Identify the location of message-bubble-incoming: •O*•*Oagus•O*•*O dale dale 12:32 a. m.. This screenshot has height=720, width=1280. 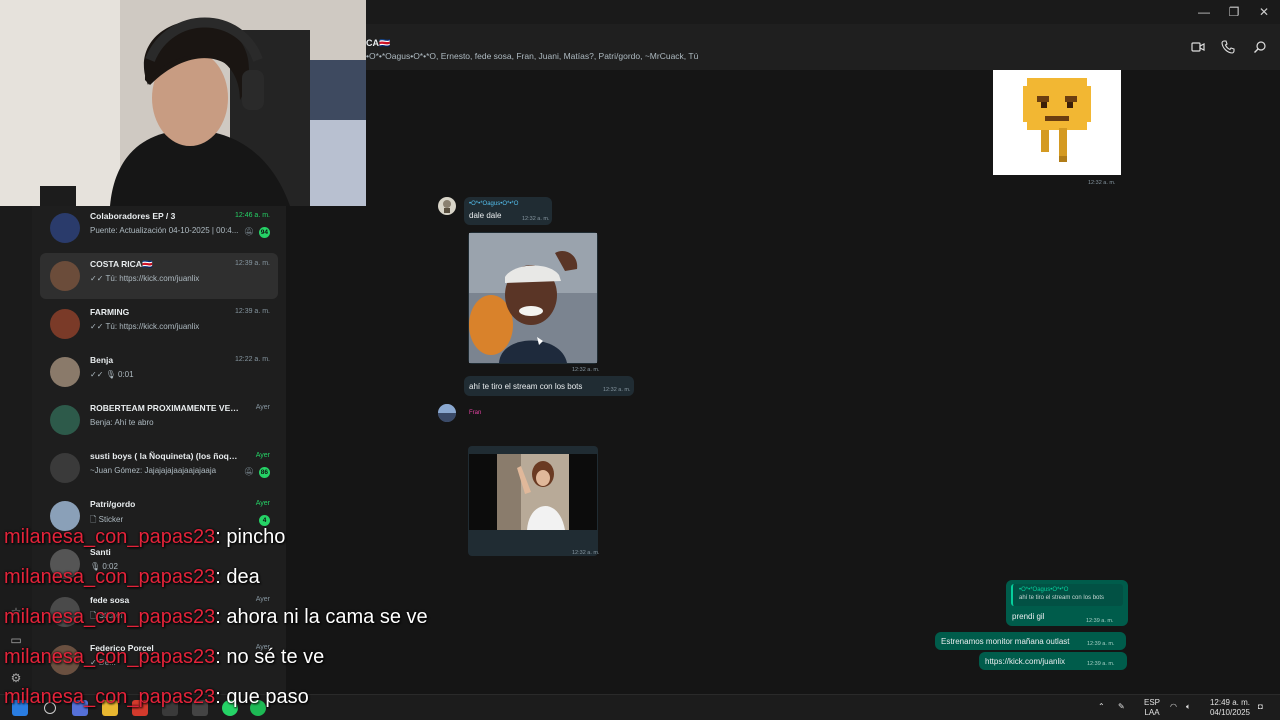
(508, 211).